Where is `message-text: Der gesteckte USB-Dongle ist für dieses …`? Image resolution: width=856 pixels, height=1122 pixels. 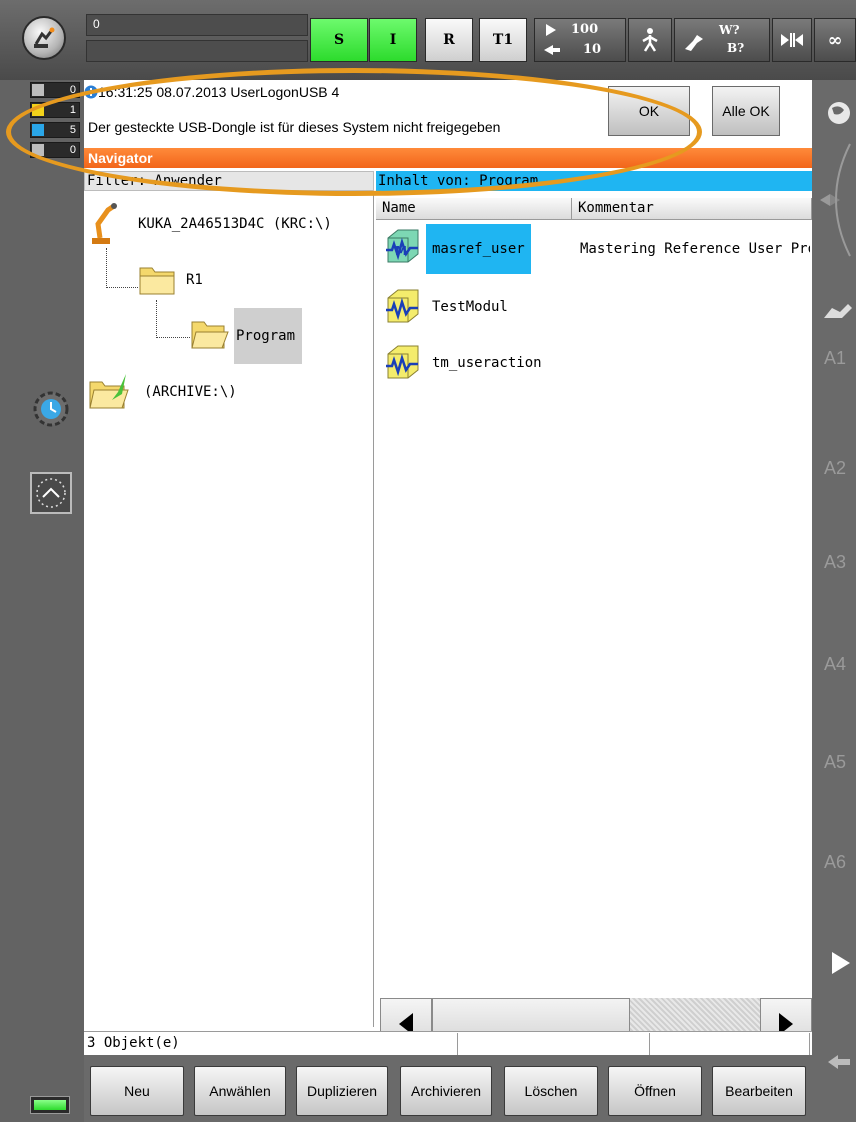
message-text: Der gesteckte USB-Dongle ist für dieses … is located at coordinates (294, 127).